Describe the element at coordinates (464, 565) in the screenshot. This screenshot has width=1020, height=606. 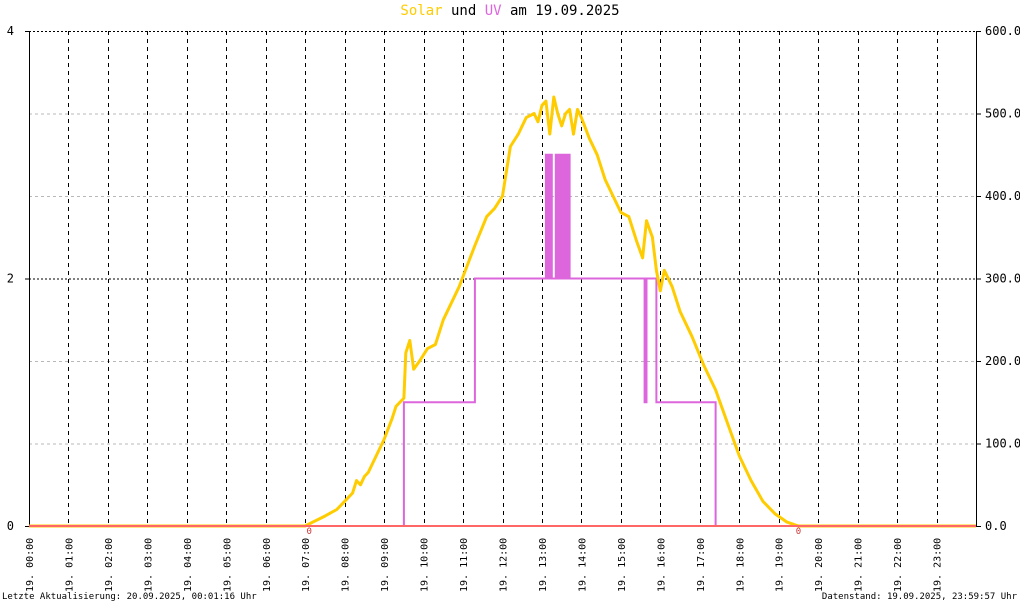
I see `x-tick-label-11: 19. 11:00` at that location.